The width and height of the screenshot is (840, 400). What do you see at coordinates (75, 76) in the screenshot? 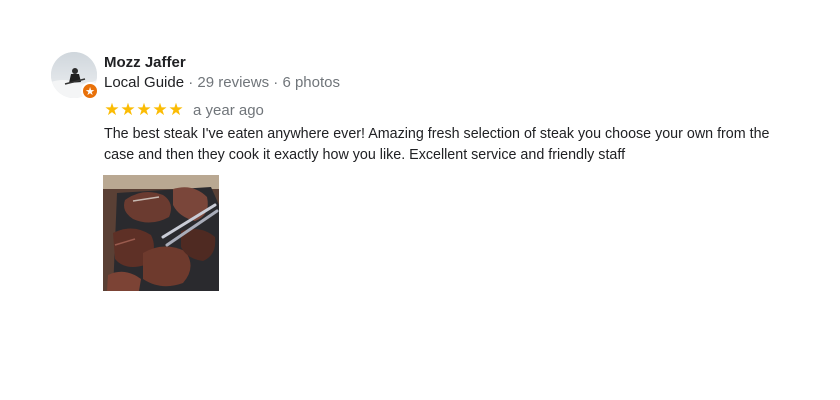
I see `author-avatar: ★` at bounding box center [75, 76].